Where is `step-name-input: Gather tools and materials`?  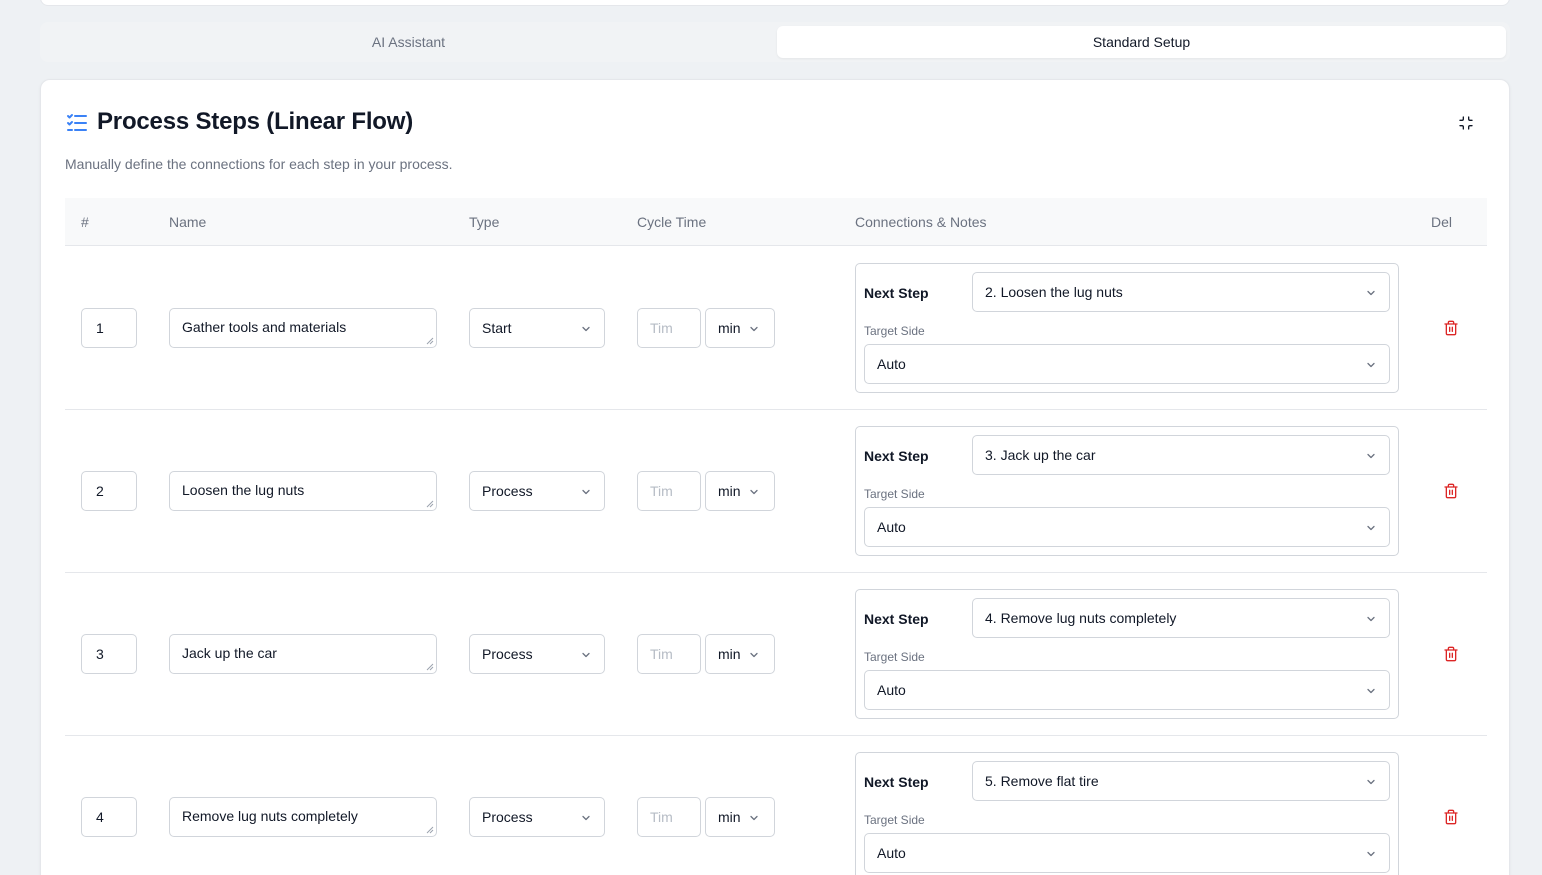 step-name-input: Gather tools and materials is located at coordinates (303, 328).